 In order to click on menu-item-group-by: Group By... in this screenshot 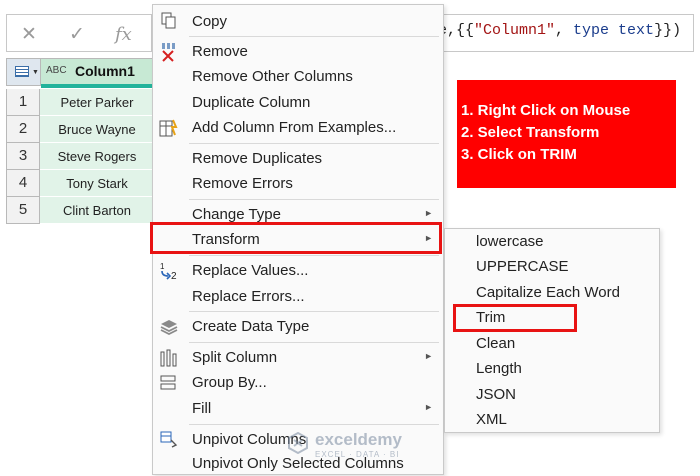, I will do `click(298, 383)`.